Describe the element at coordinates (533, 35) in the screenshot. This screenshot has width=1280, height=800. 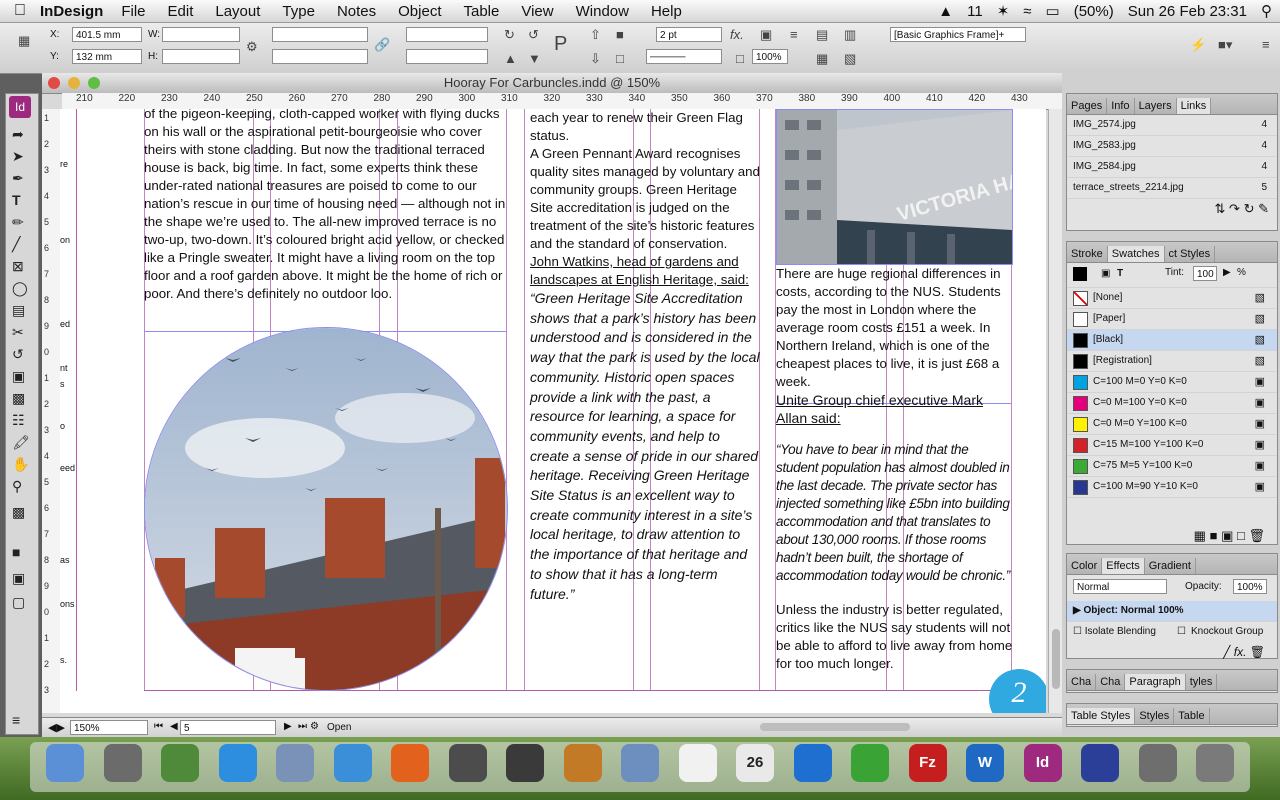
I see `rotate-ccw-icon: ↺` at that location.